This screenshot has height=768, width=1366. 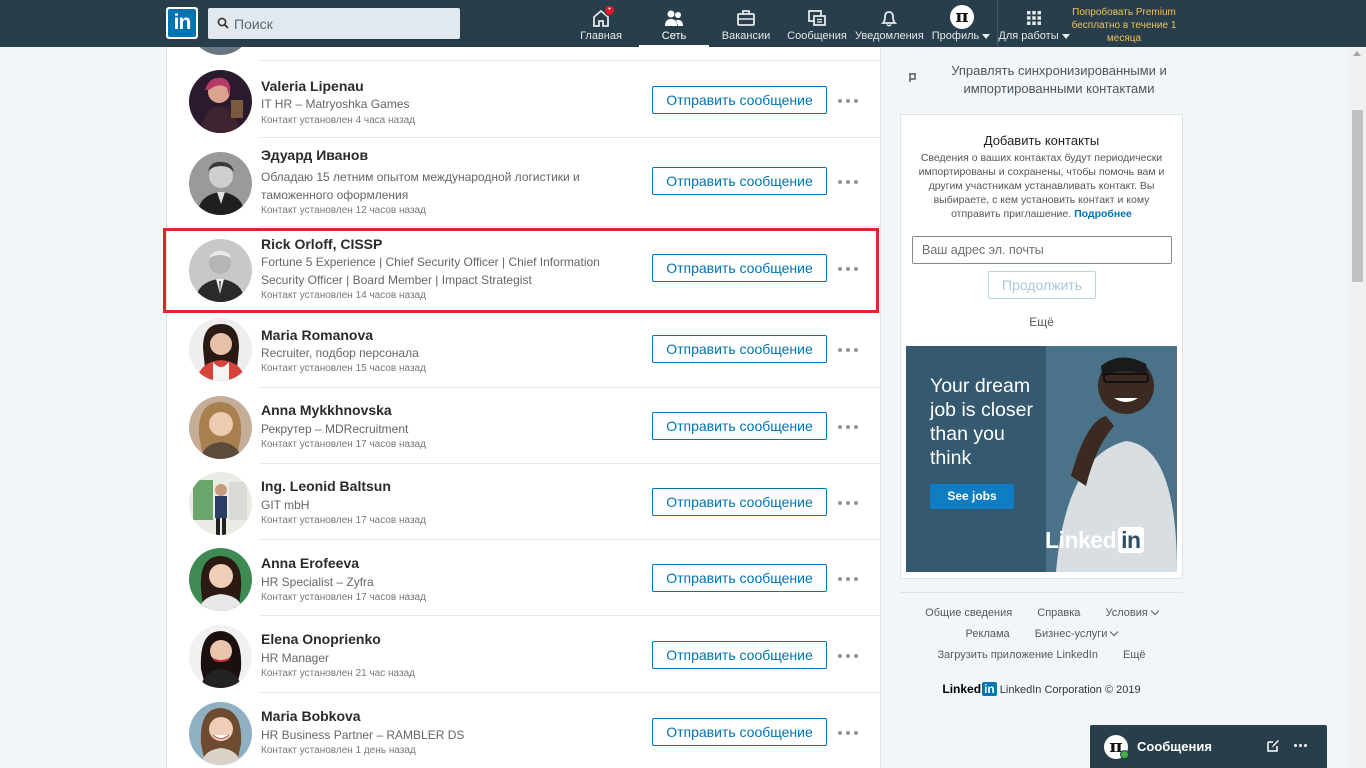 I want to click on linkedin-logo-mark: in, so click(x=182, y=23).